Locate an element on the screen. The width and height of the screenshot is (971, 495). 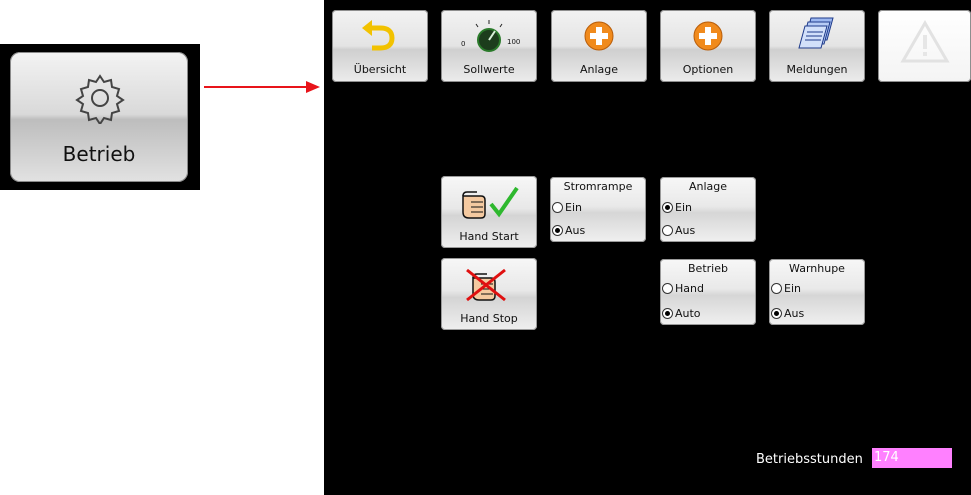
arrow-right-icon is located at coordinates (262, 87).